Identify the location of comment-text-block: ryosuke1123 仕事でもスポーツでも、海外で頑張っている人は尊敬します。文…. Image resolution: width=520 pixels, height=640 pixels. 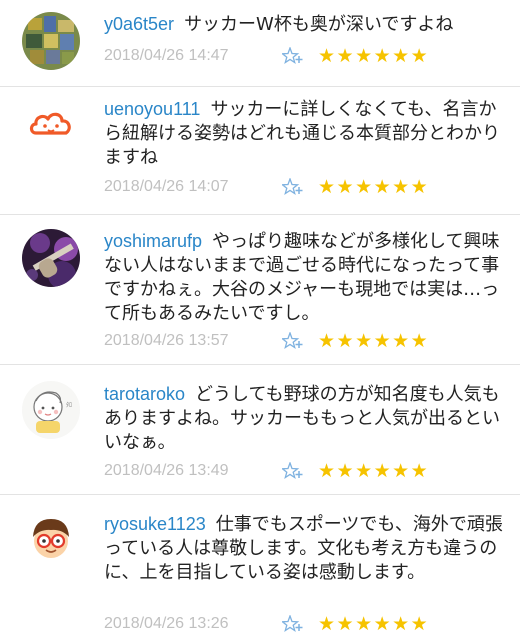
(305, 548).